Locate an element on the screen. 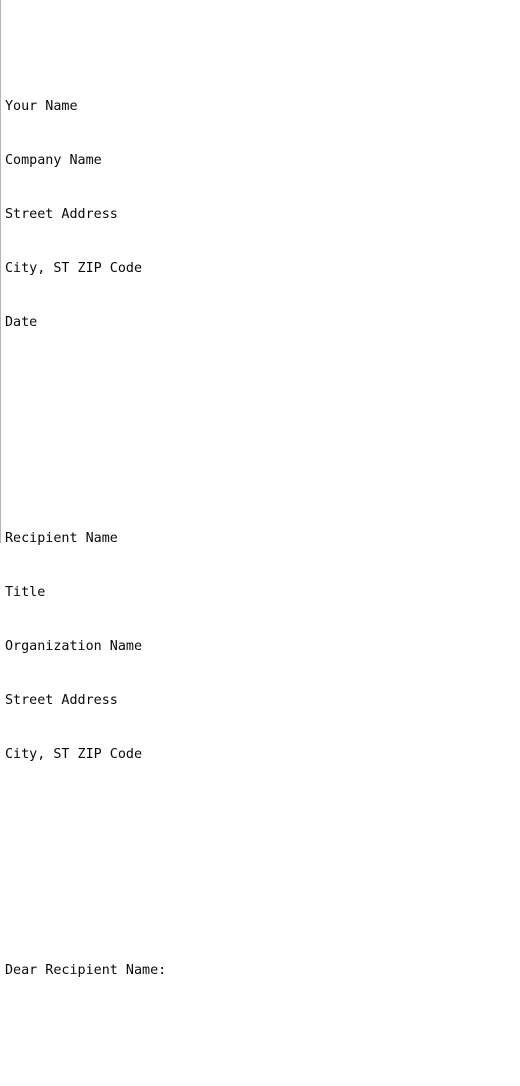 This screenshot has height=1086, width=520. salutation: Dear Recipient Name: is located at coordinates (86, 970).